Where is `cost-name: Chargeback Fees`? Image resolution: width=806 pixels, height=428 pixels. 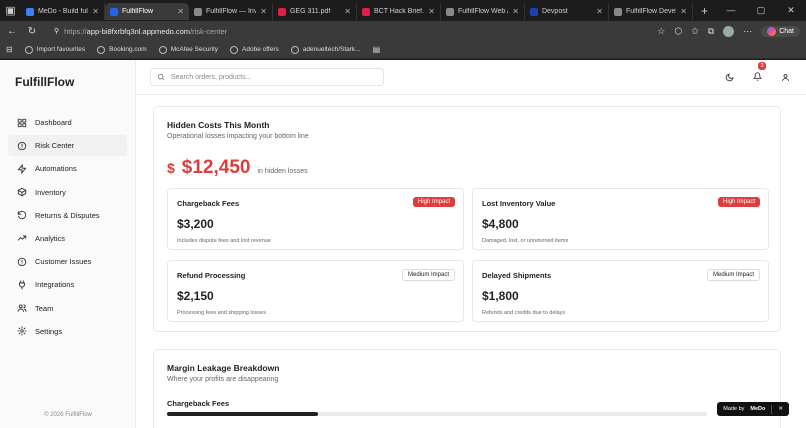 cost-name: Chargeback Fees is located at coordinates (208, 203).